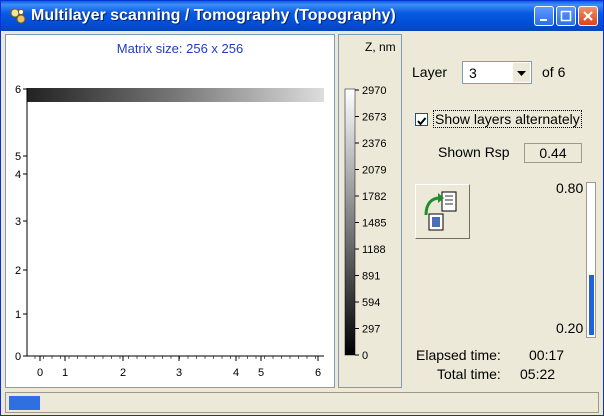 Image resolution: width=604 pixels, height=416 pixels. Describe the element at coordinates (570, 328) in the screenshot. I see `gauge-min-label: 0.20` at that location.